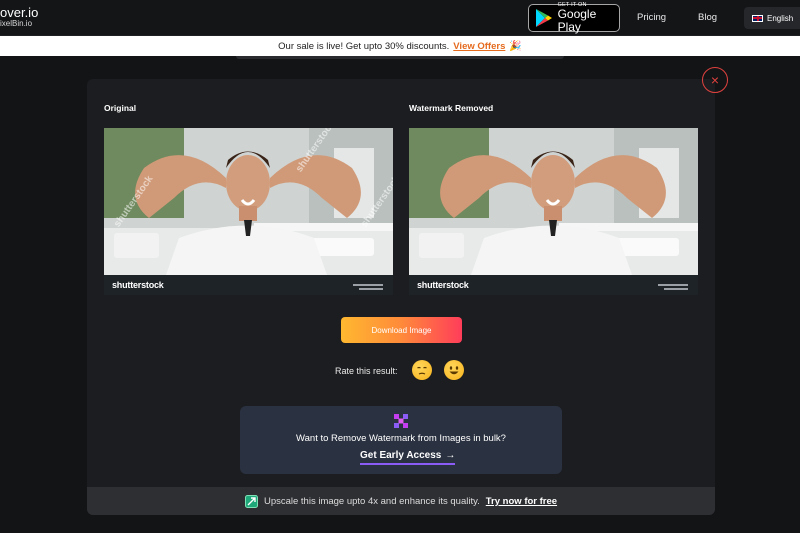 The height and width of the screenshot is (533, 800). What do you see at coordinates (19, 12) in the screenshot?
I see `logo-title: over.io` at bounding box center [19, 12].